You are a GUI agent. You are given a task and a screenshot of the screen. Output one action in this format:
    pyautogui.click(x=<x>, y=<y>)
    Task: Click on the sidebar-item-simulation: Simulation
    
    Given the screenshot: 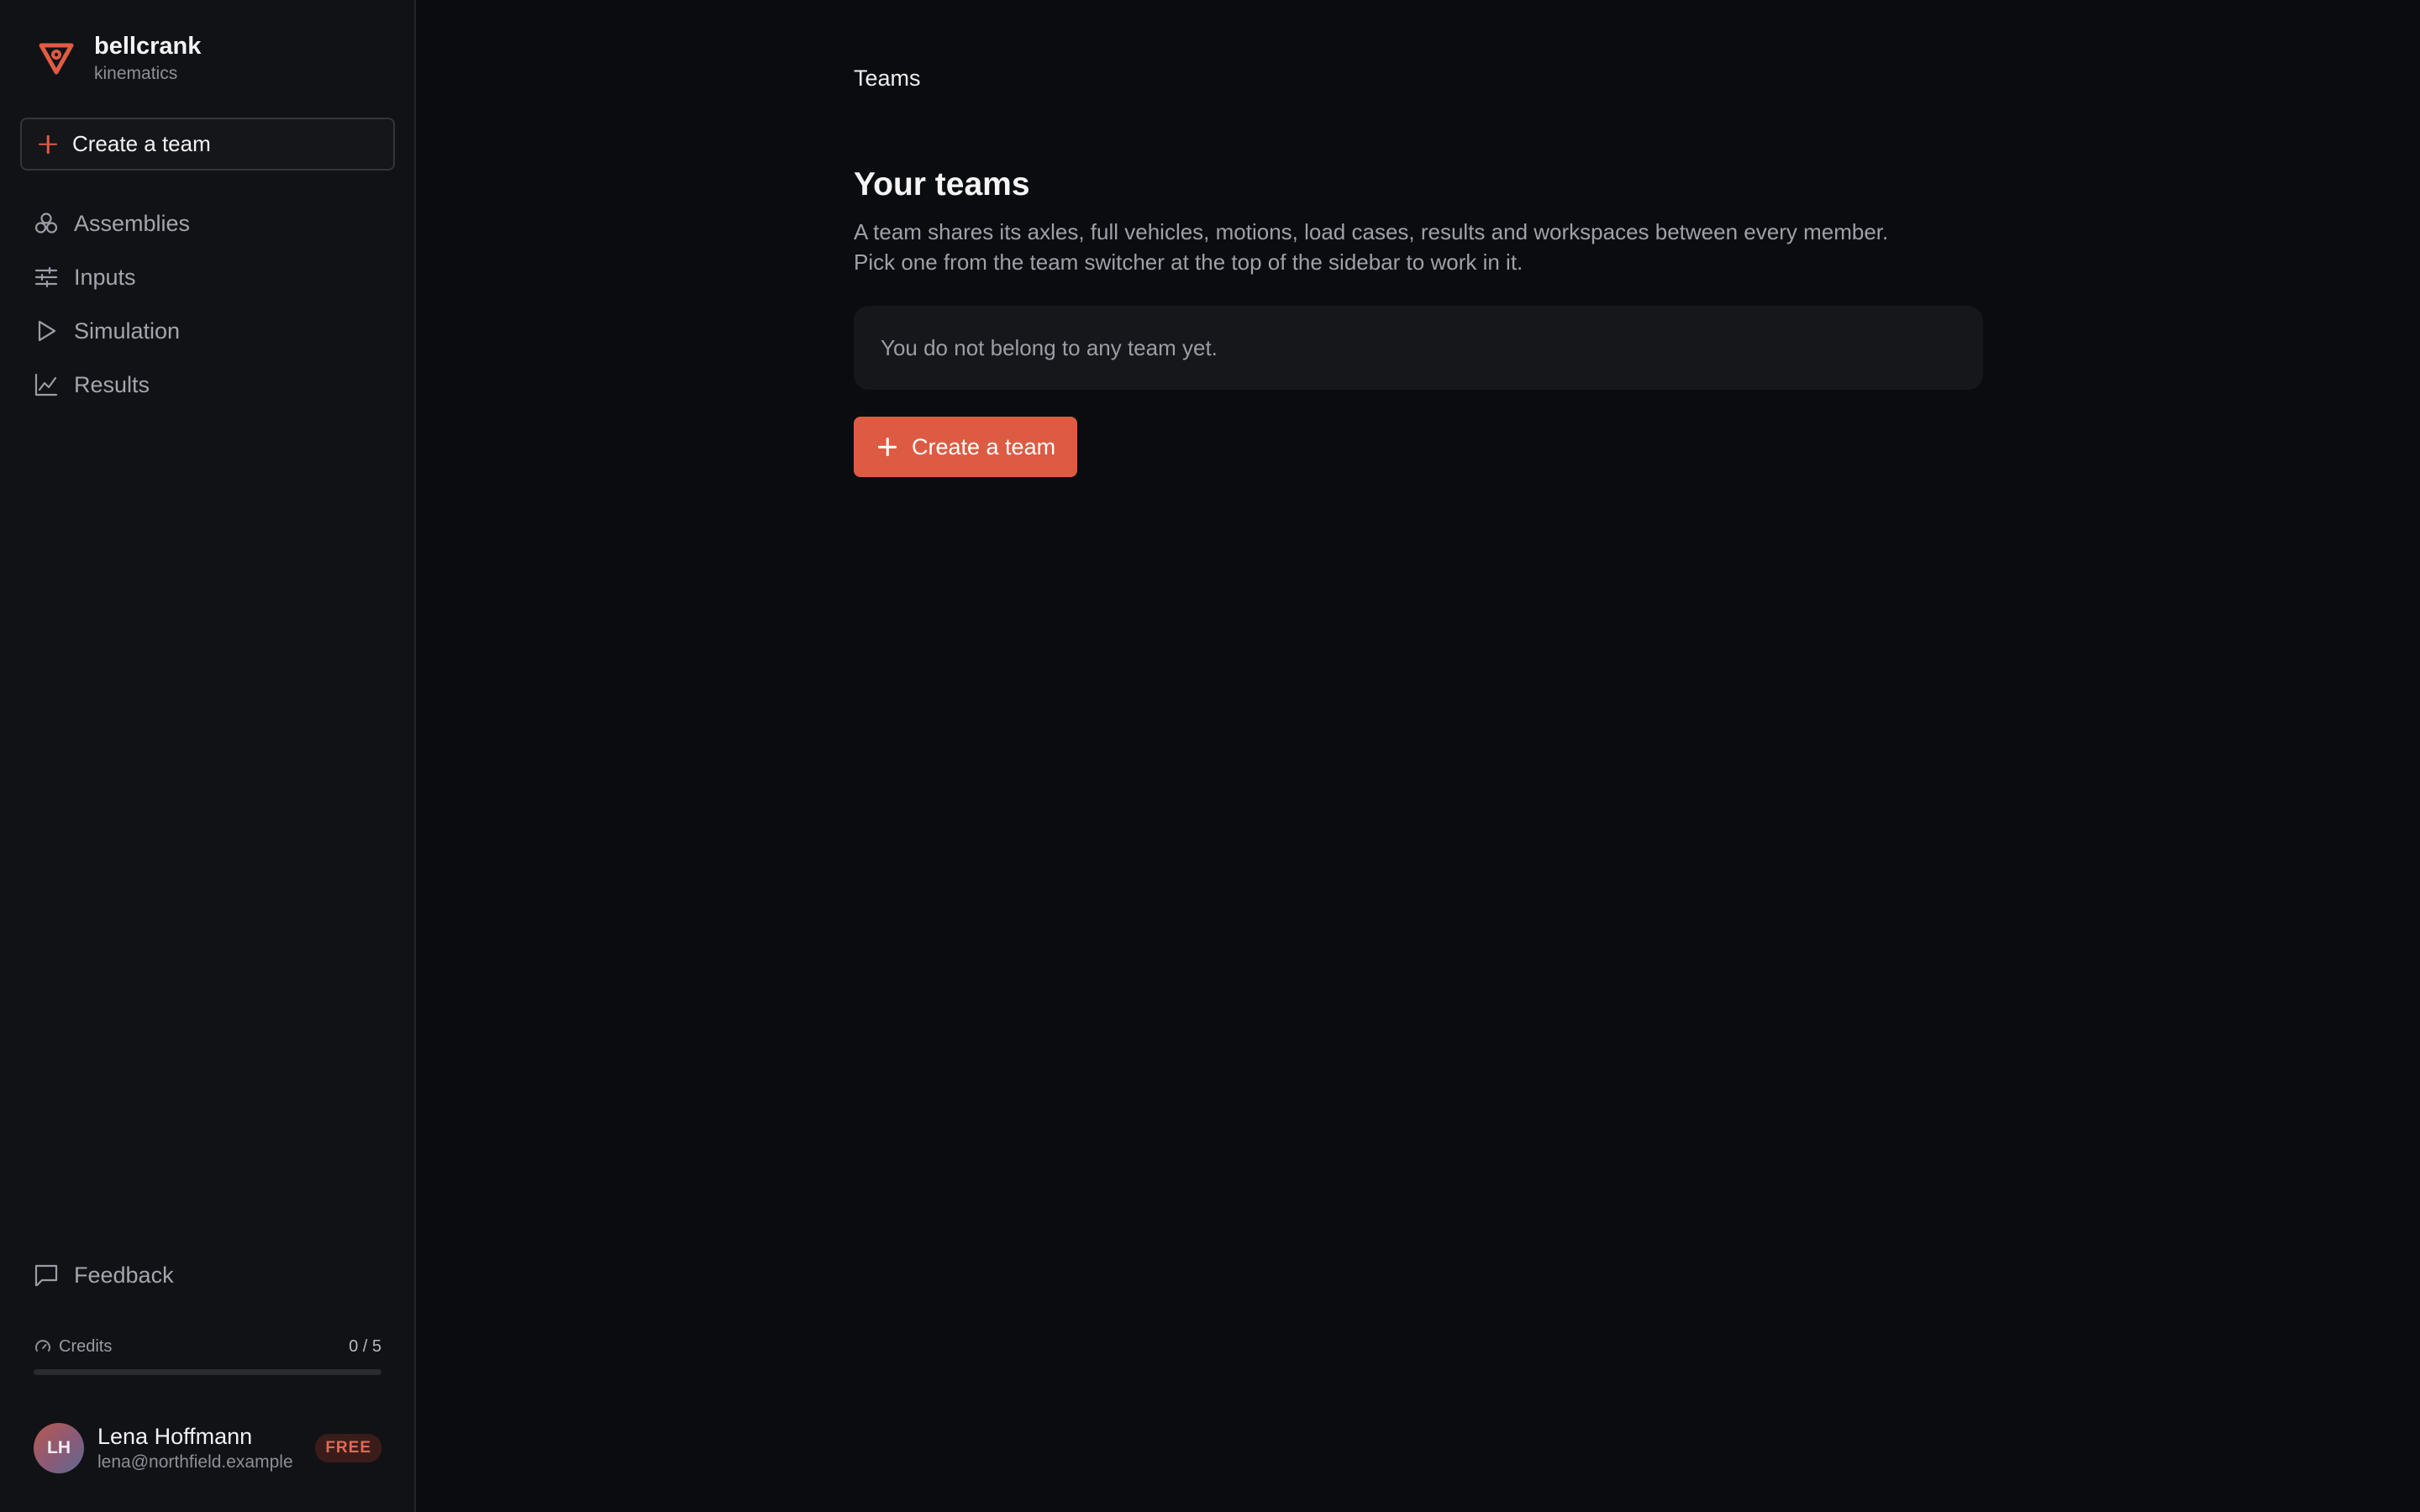 What is the action you would take?
    pyautogui.click(x=207, y=331)
    